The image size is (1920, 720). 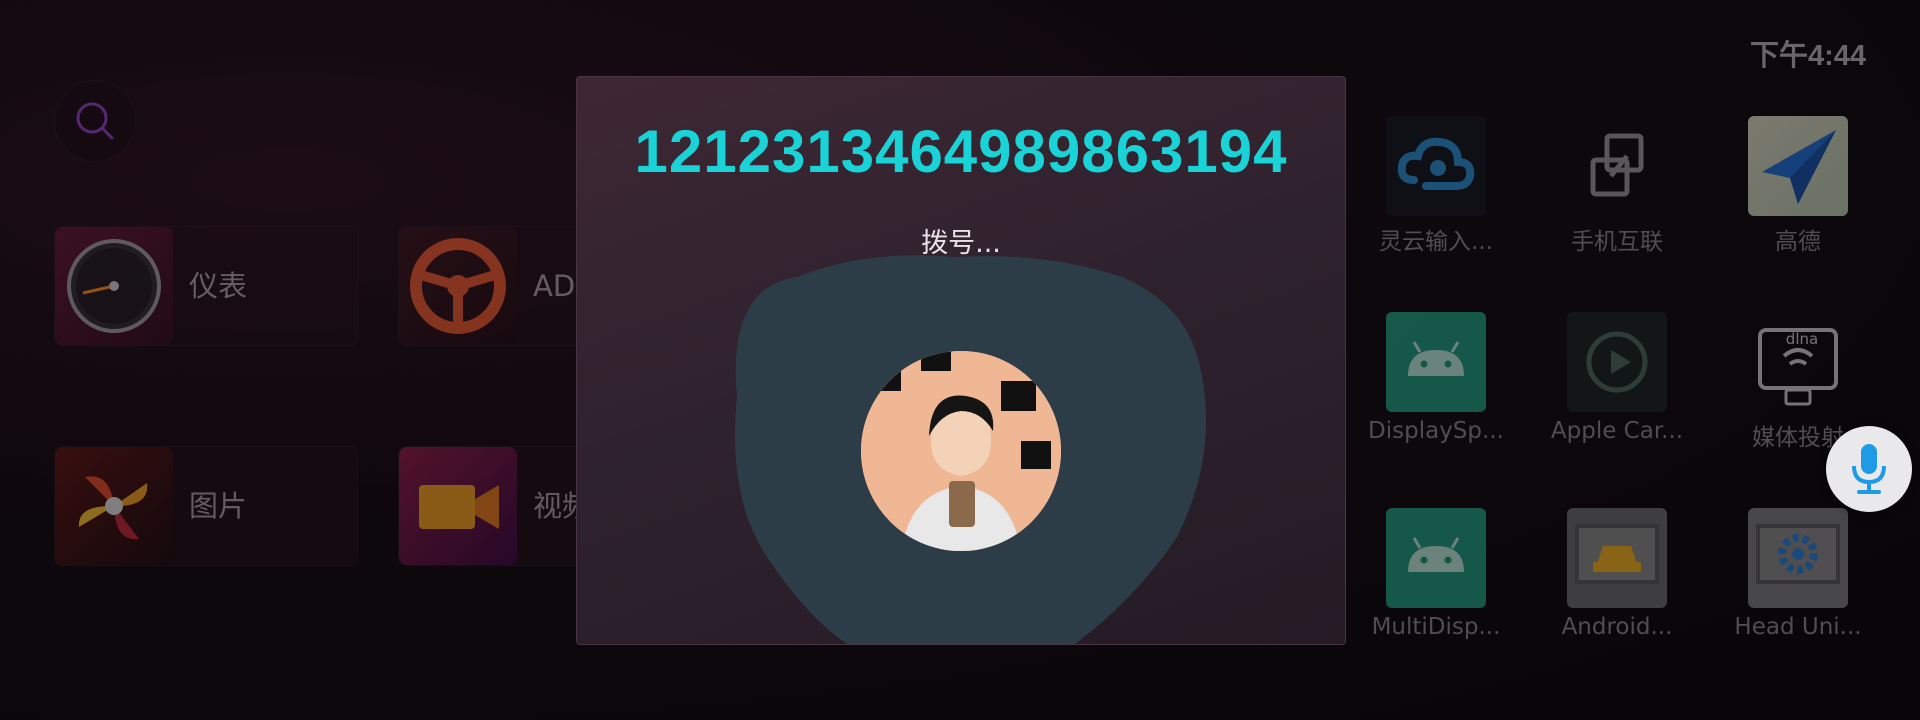 What do you see at coordinates (114, 506) in the screenshot?
I see `pinwheel-icon` at bounding box center [114, 506].